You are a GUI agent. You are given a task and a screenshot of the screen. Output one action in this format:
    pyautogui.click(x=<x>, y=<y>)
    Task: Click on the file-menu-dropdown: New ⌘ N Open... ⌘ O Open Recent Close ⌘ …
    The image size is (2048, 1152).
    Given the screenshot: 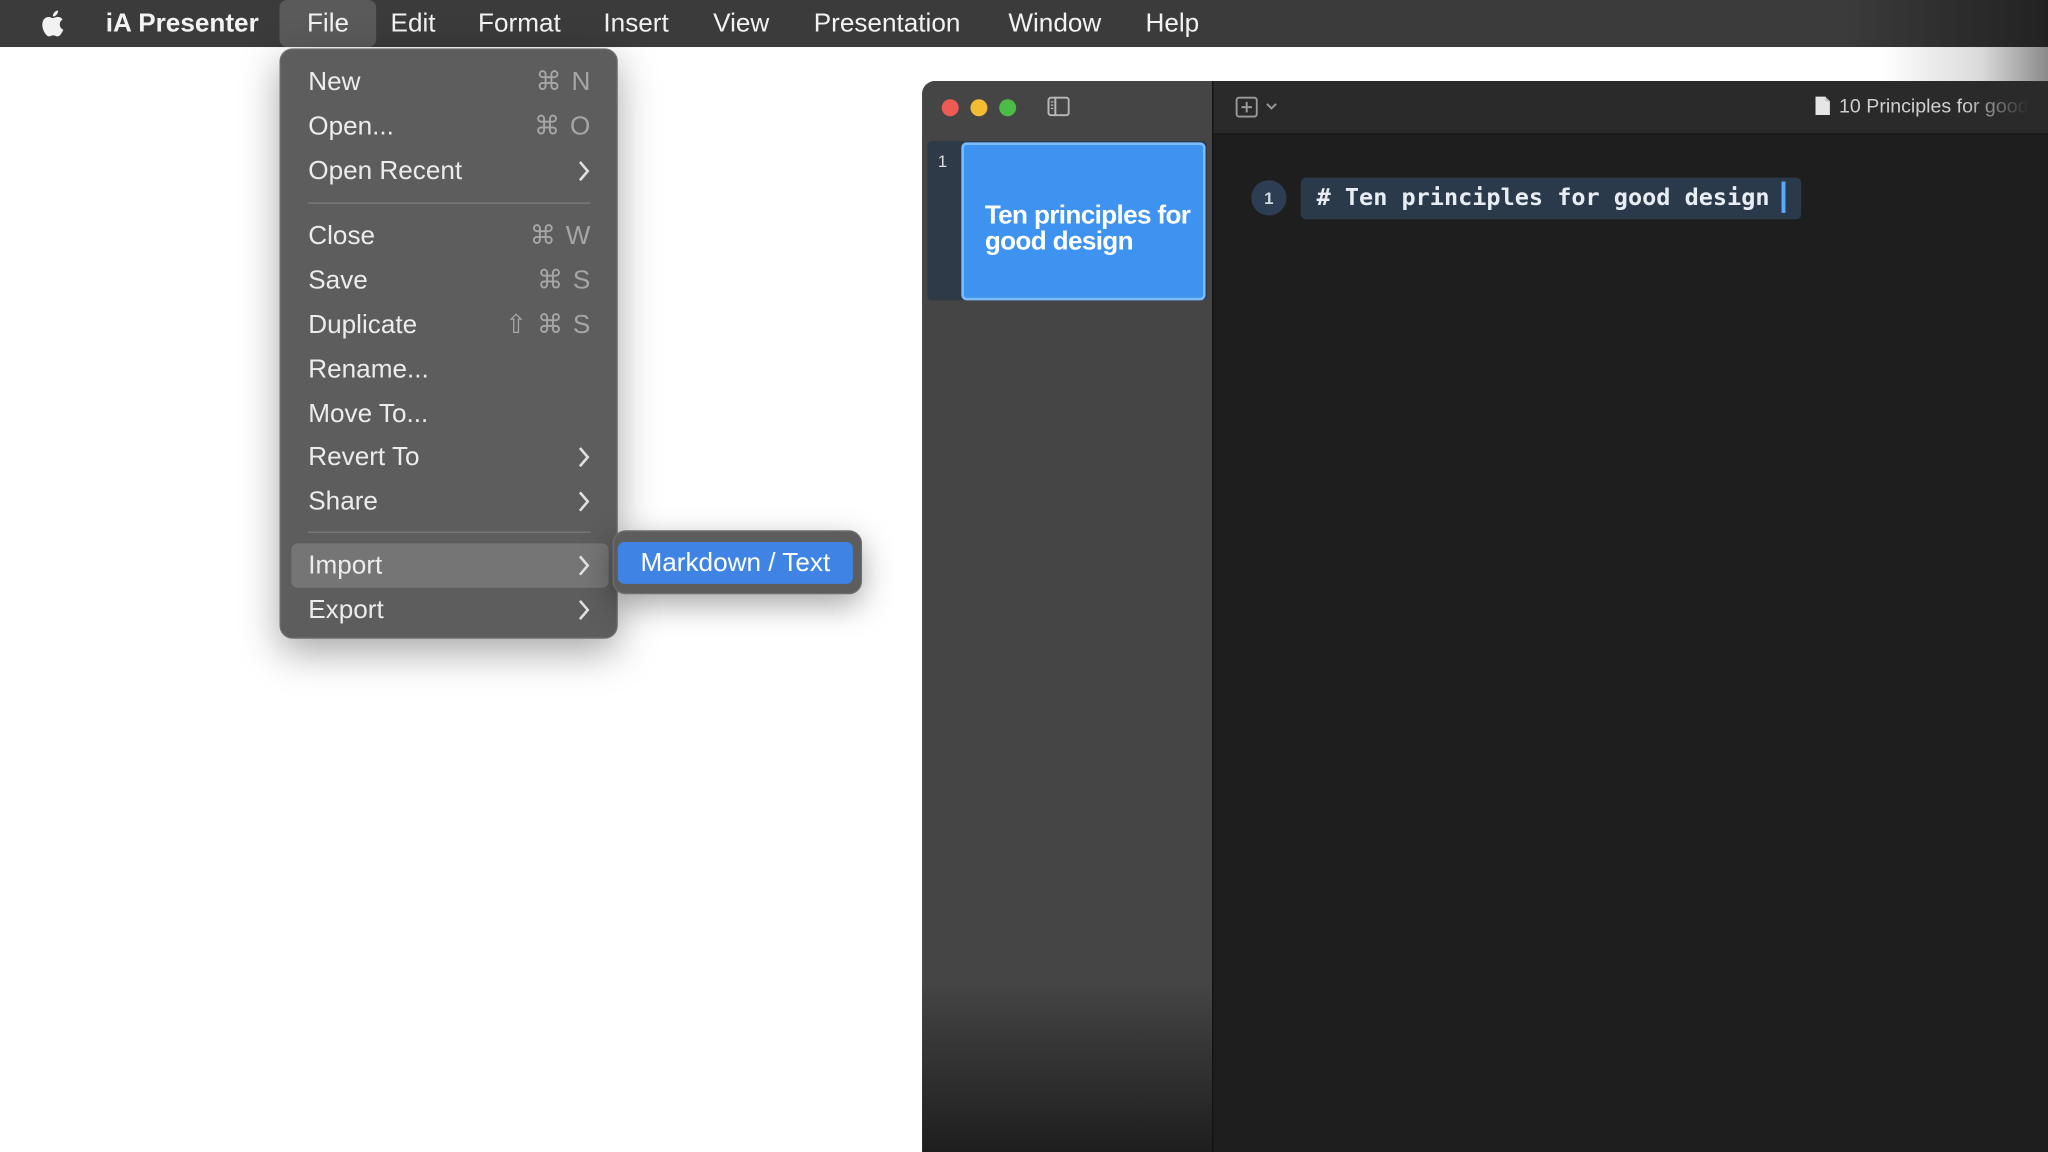 What is the action you would take?
    pyautogui.click(x=448, y=343)
    